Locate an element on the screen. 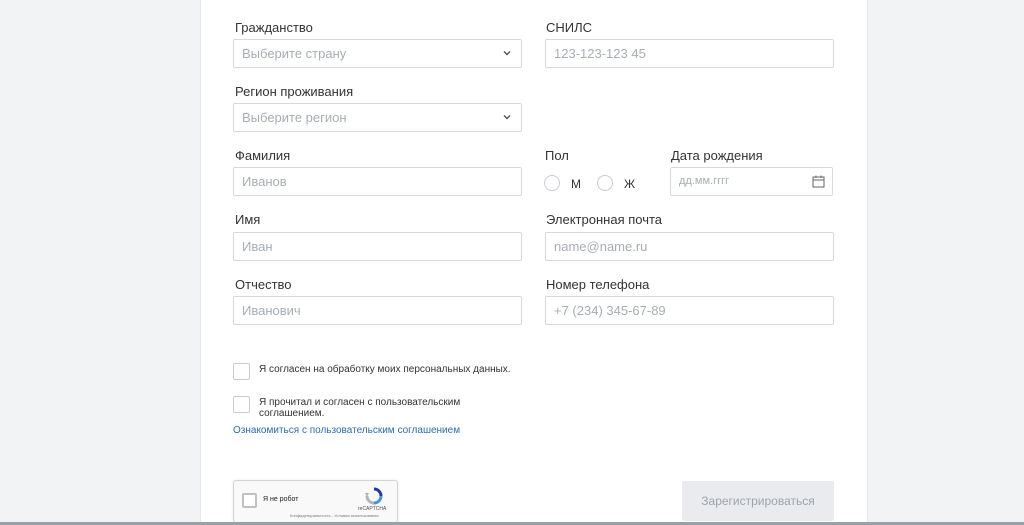 This screenshot has width=1024, height=525. region-select: Выберите регион is located at coordinates (377, 117).